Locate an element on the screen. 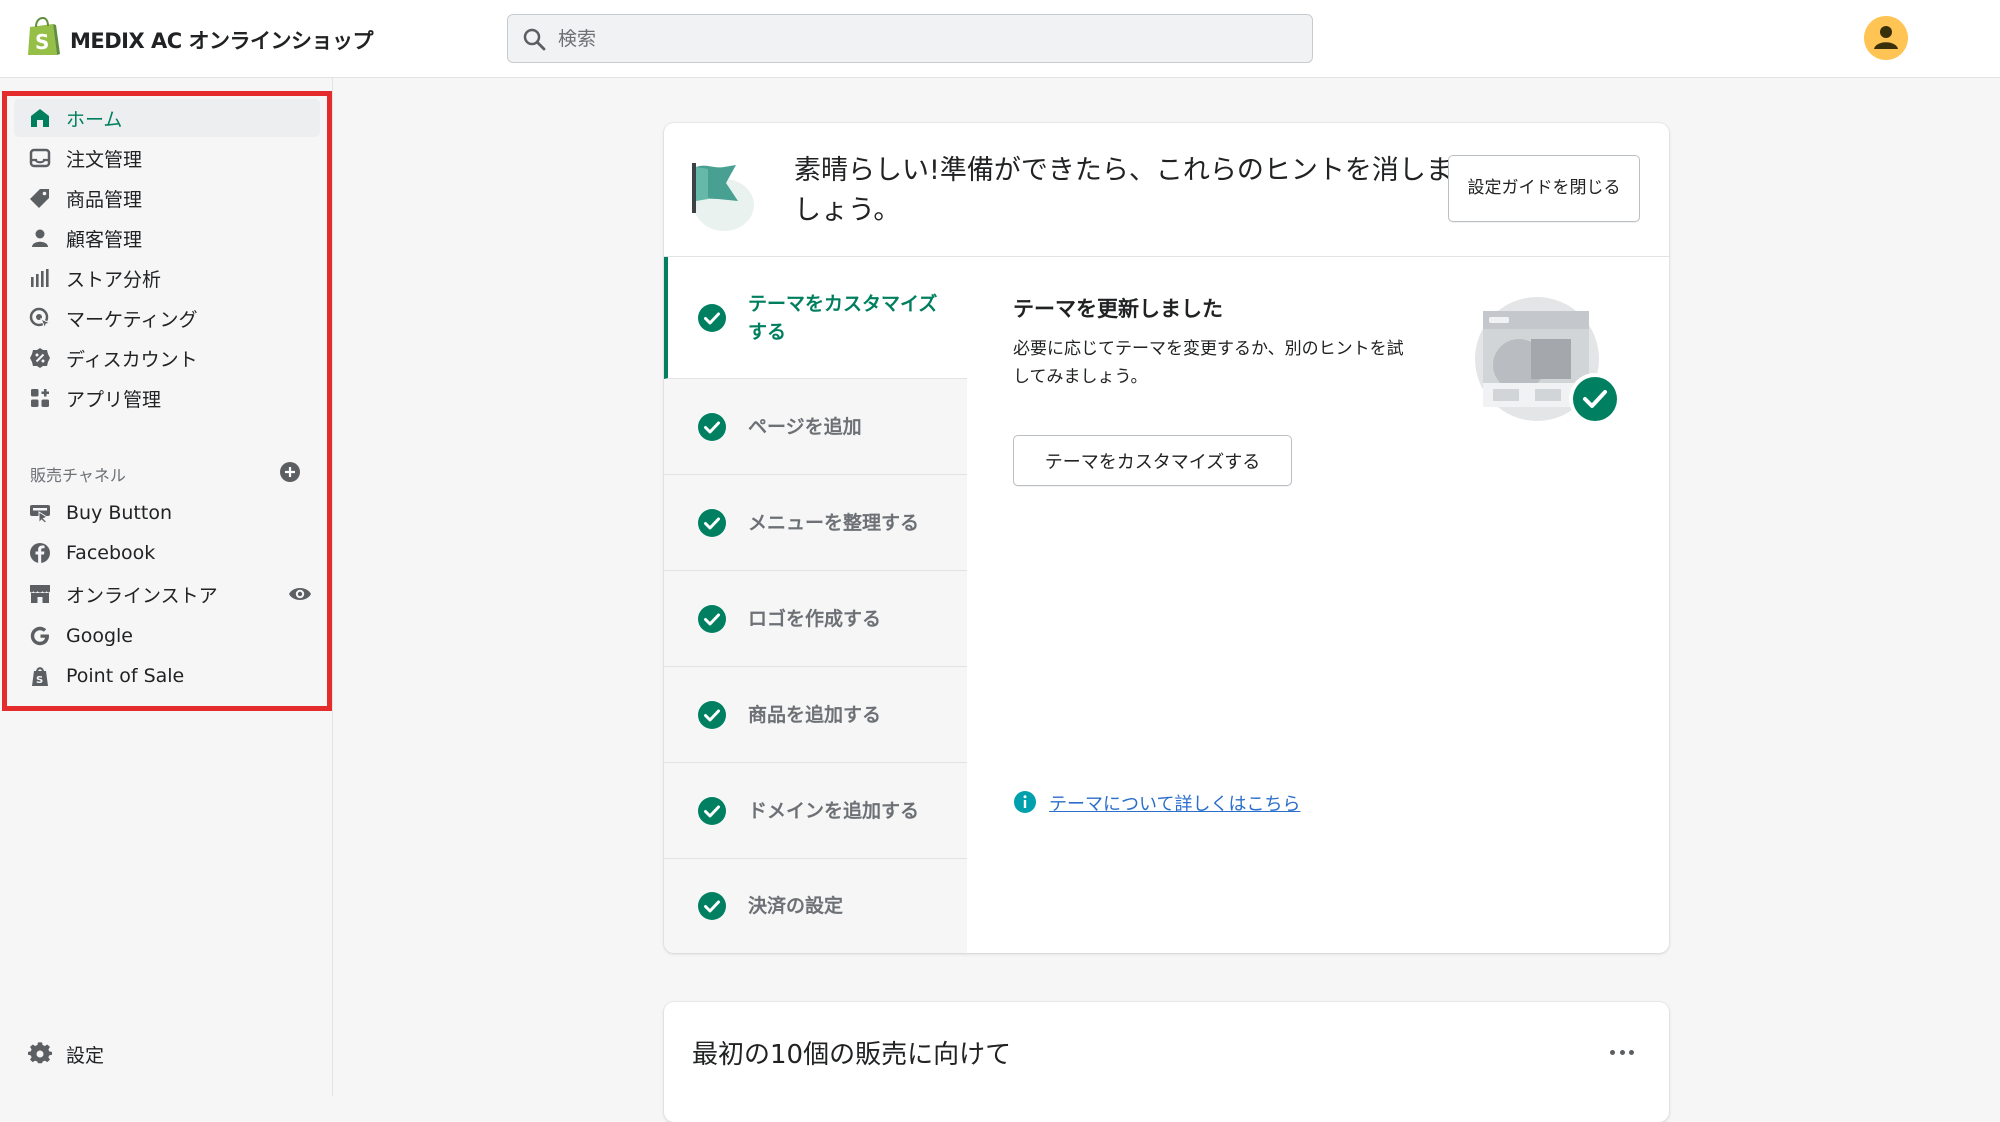  sidebar-item-label: ストア分析 is located at coordinates (114, 279).